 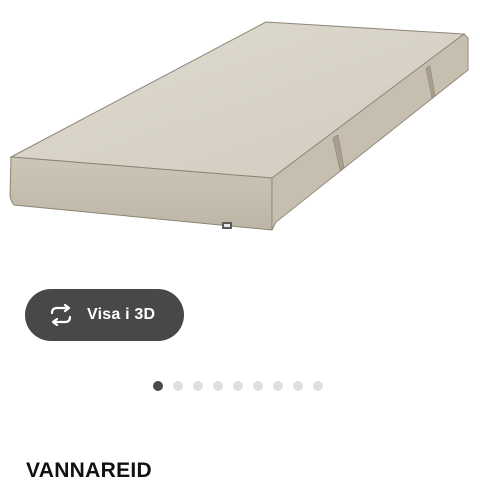 I want to click on product-name: VANNAREID, so click(x=89, y=469).